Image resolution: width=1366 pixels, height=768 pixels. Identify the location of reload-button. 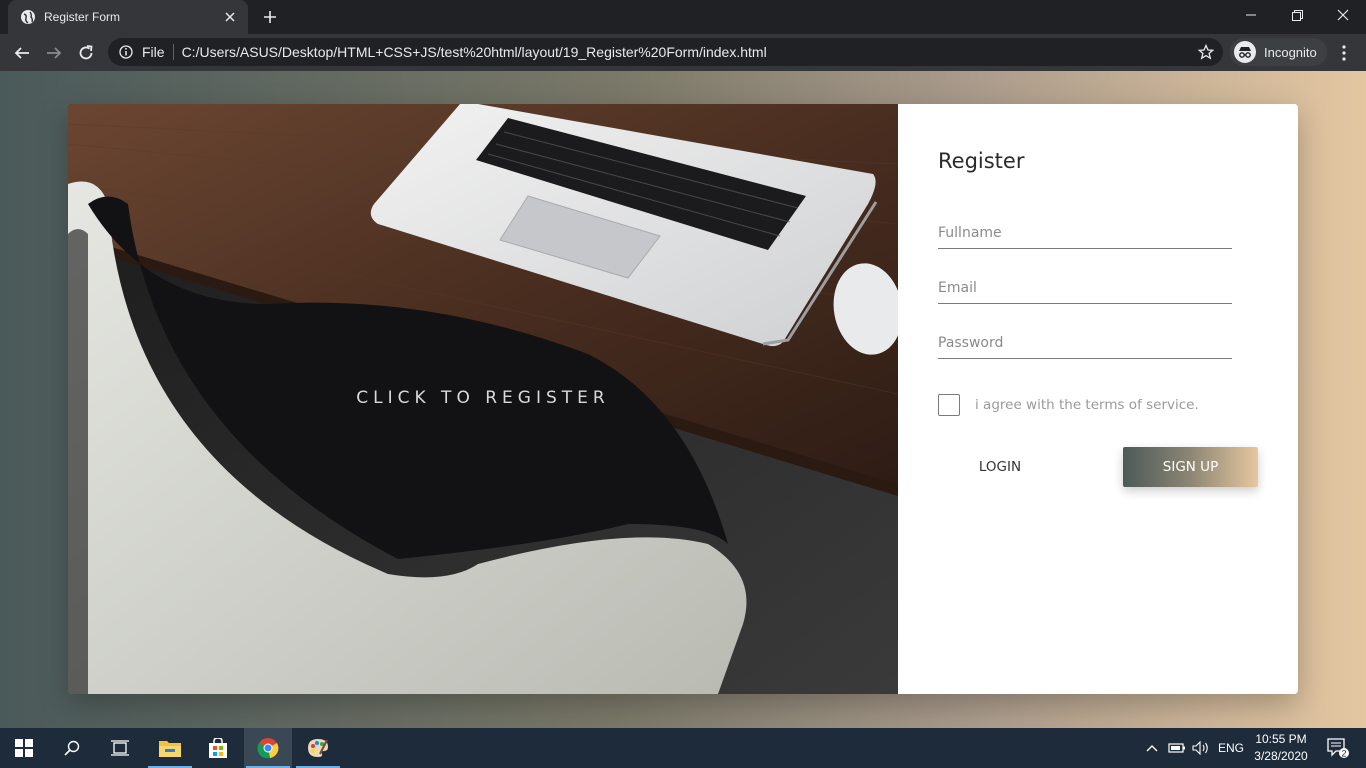
(86, 53).